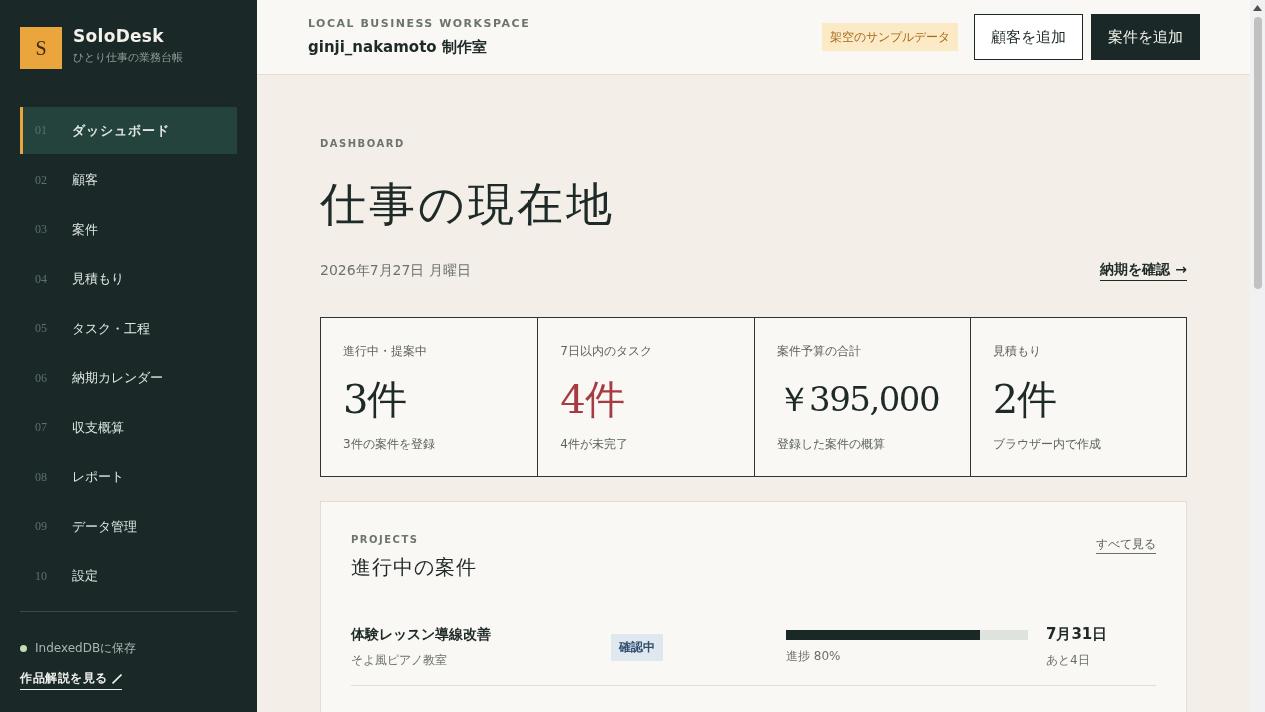 Image resolution: width=1265 pixels, height=712 pixels. What do you see at coordinates (128, 229) in the screenshot?
I see `nav-item: 03 案件` at bounding box center [128, 229].